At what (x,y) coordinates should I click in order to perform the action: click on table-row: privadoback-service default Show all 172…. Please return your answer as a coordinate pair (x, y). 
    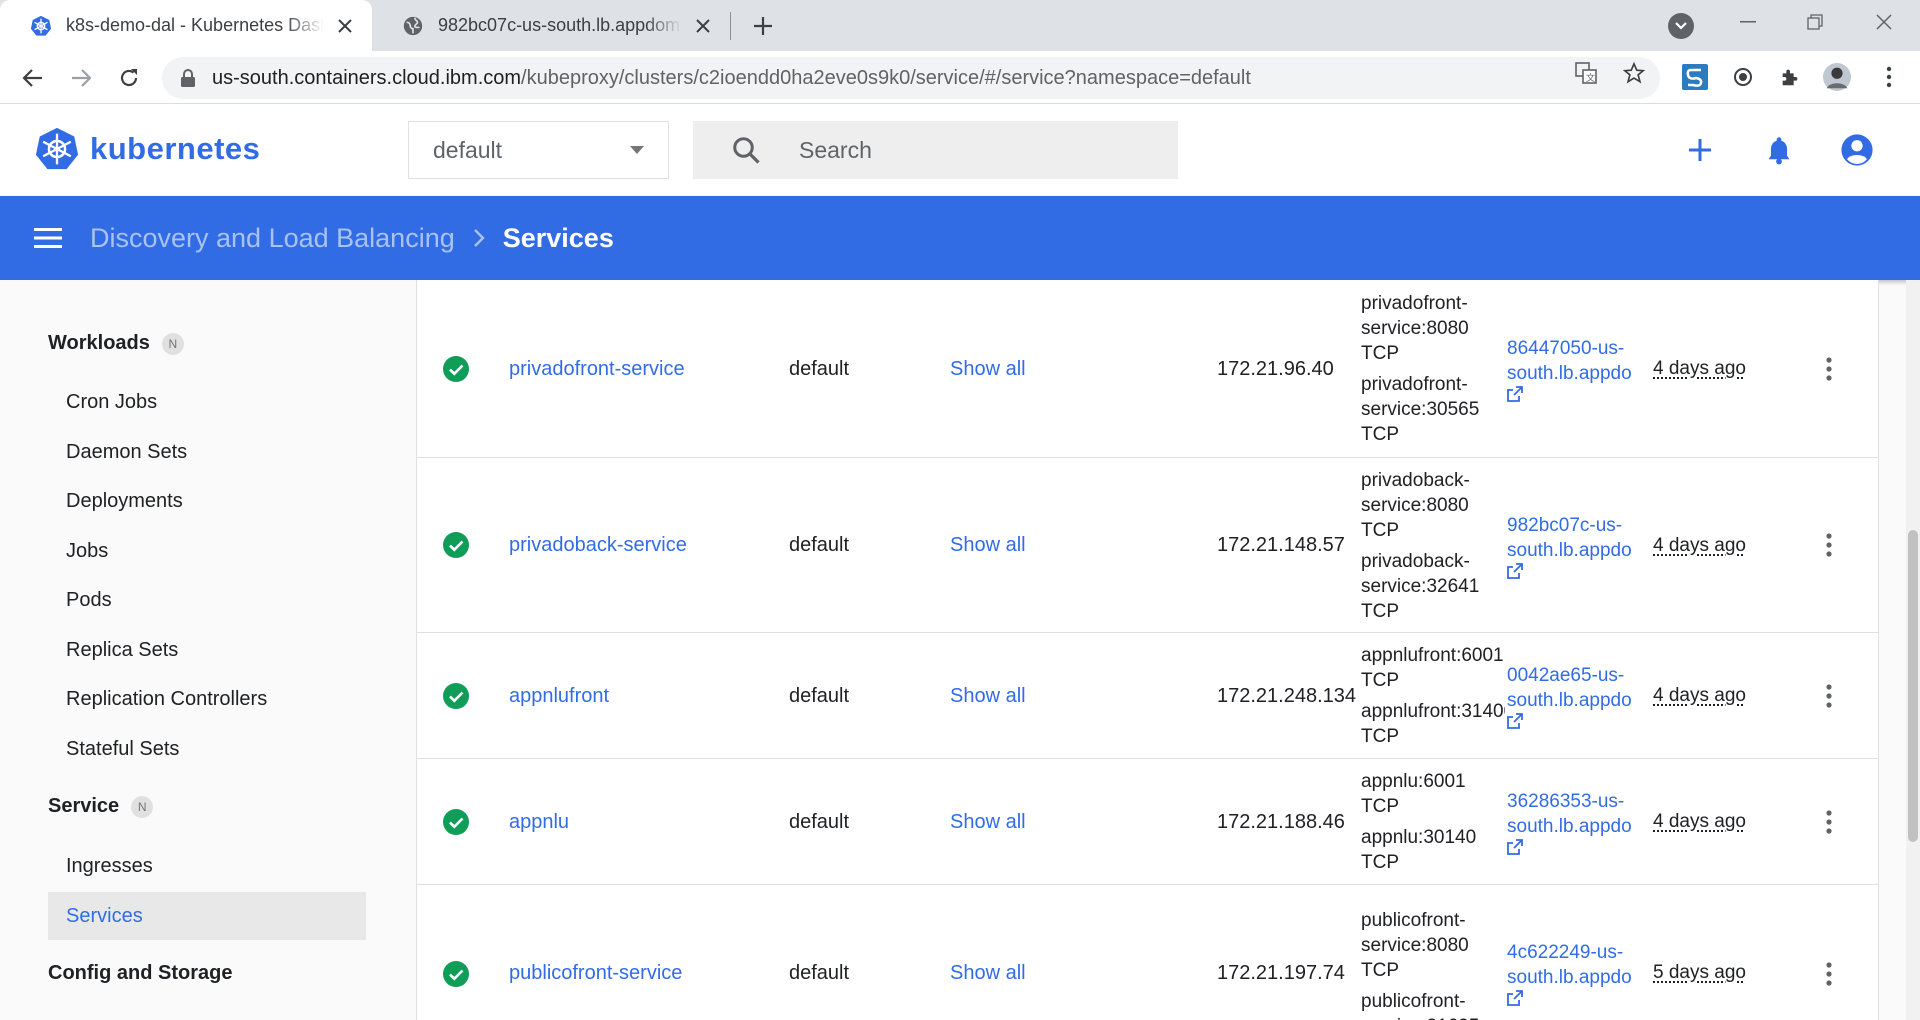
    Looking at the image, I should click on (1148, 545).